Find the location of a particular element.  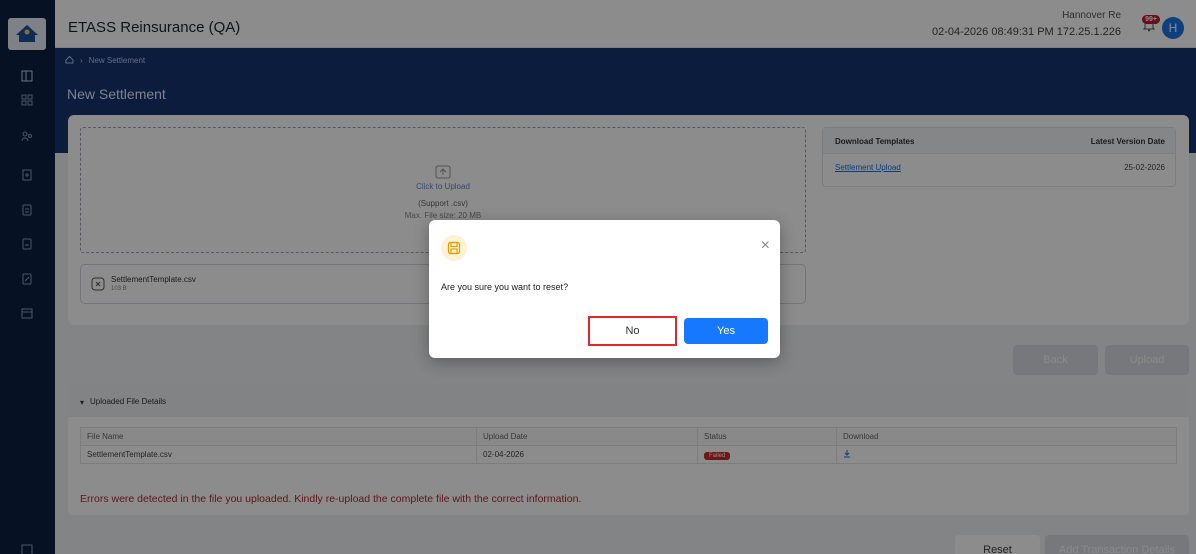

close-icon: × is located at coordinates (765, 246).